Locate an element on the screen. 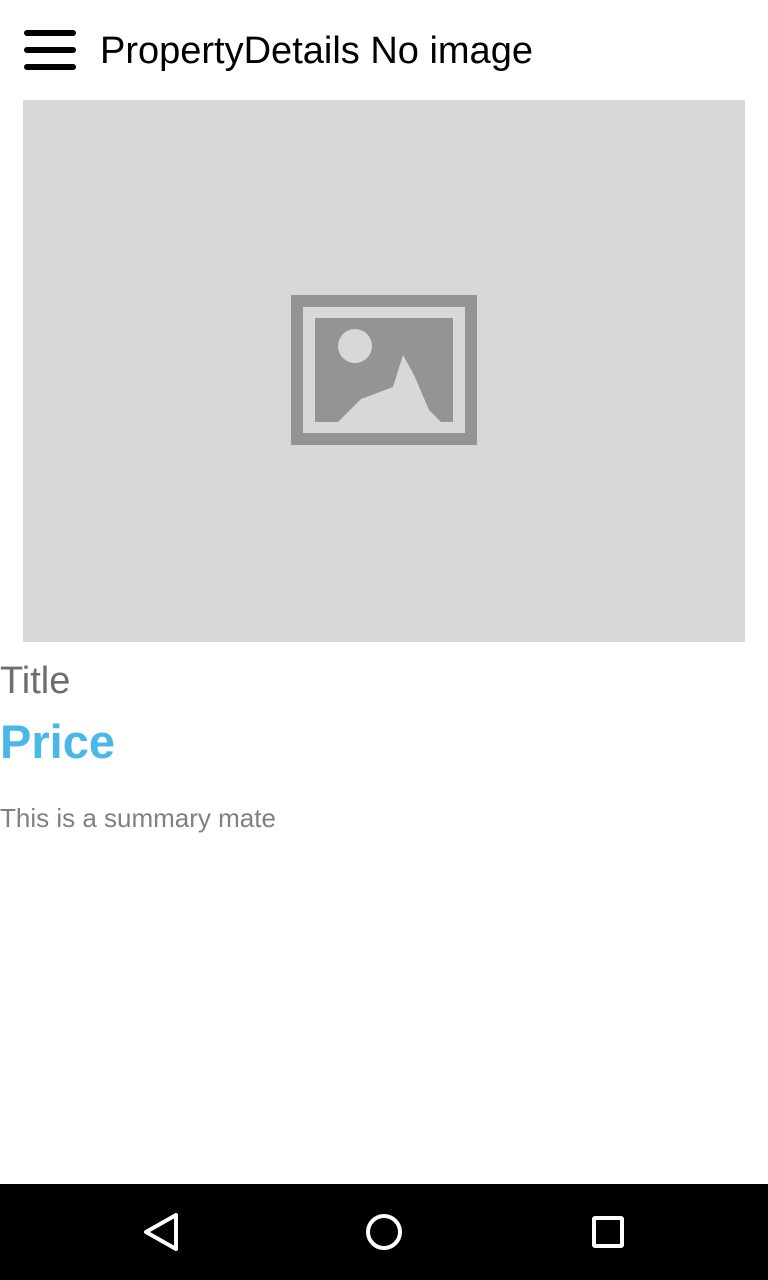 The width and height of the screenshot is (768, 1280). back-triangle-icon is located at coordinates (161, 1232).